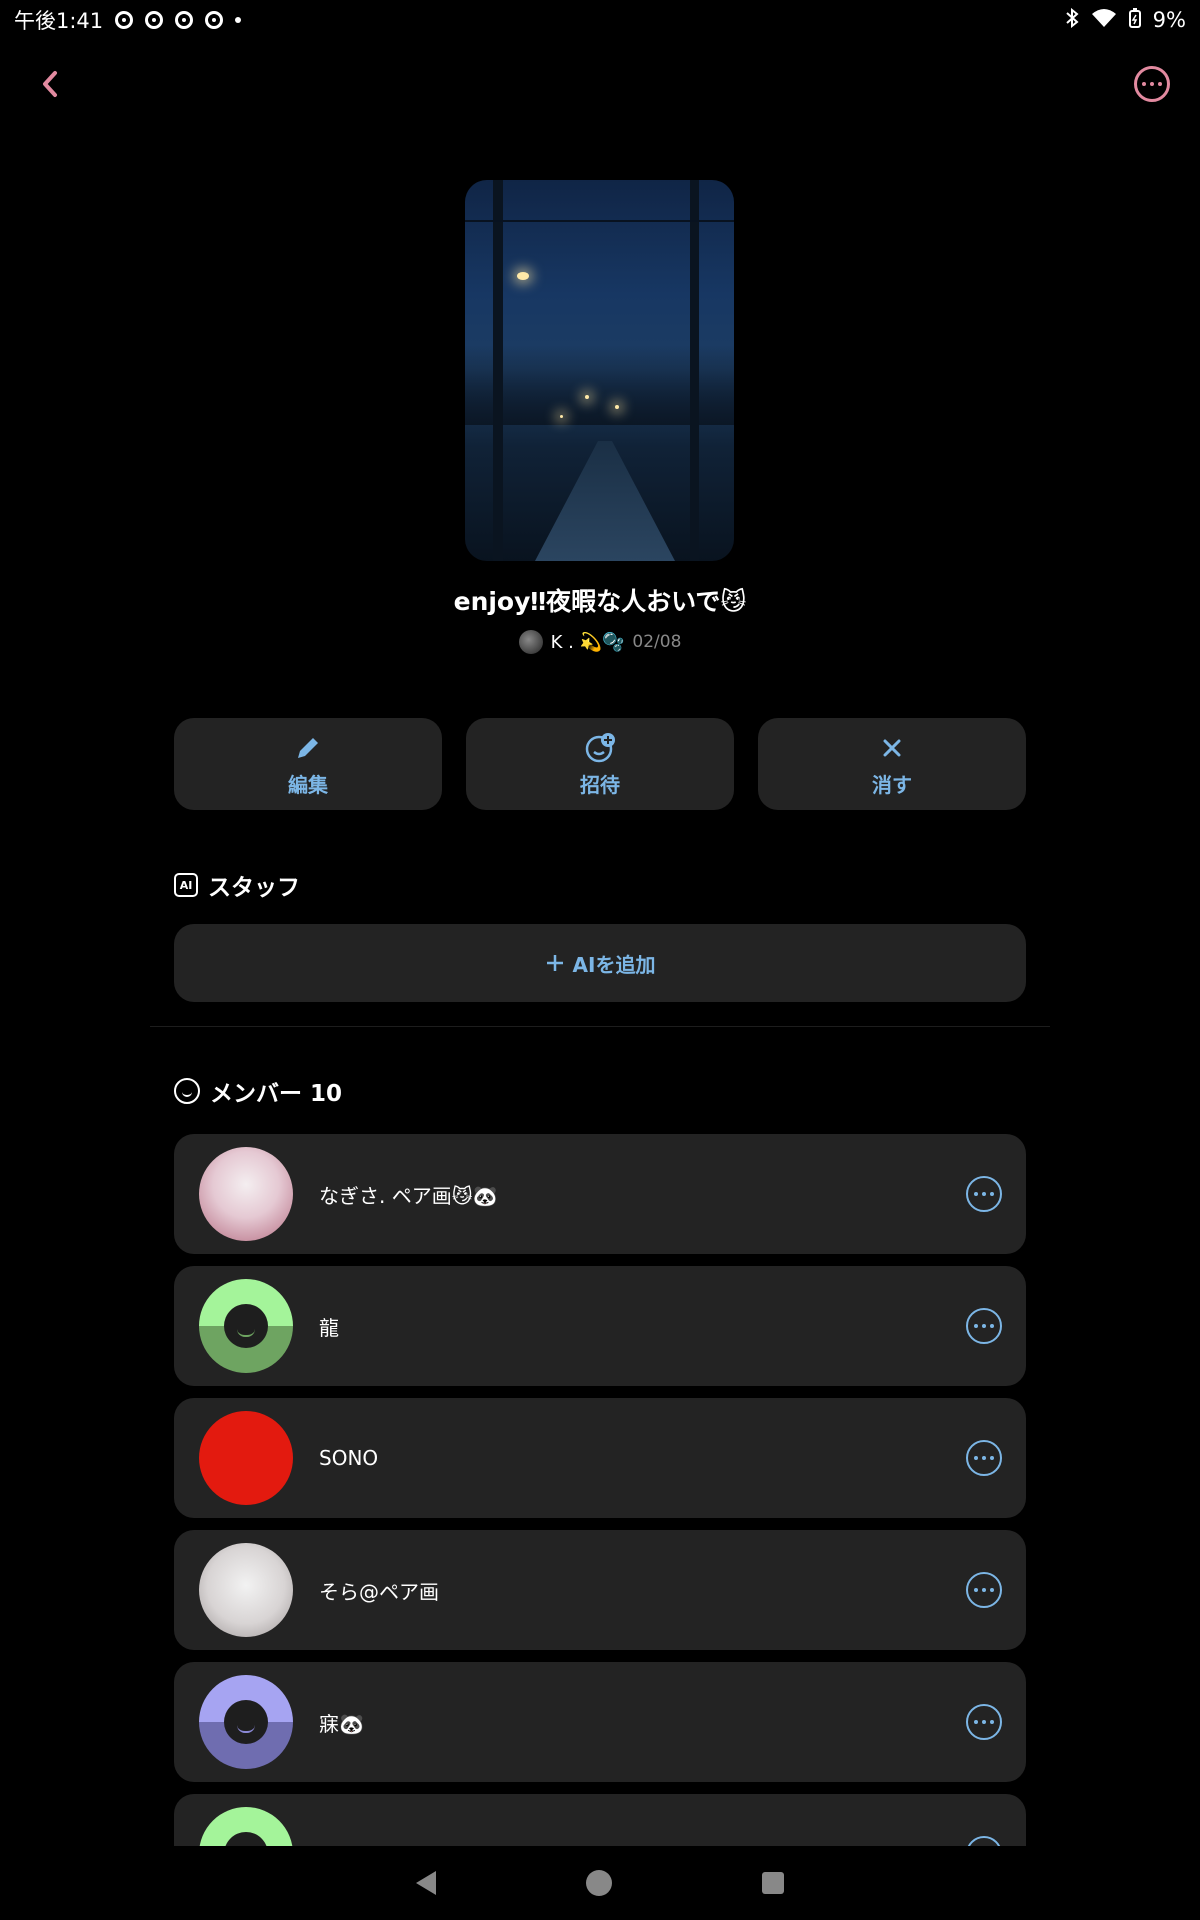 The width and height of the screenshot is (1200, 1920). I want to click on invite-button: 招待, so click(600, 764).